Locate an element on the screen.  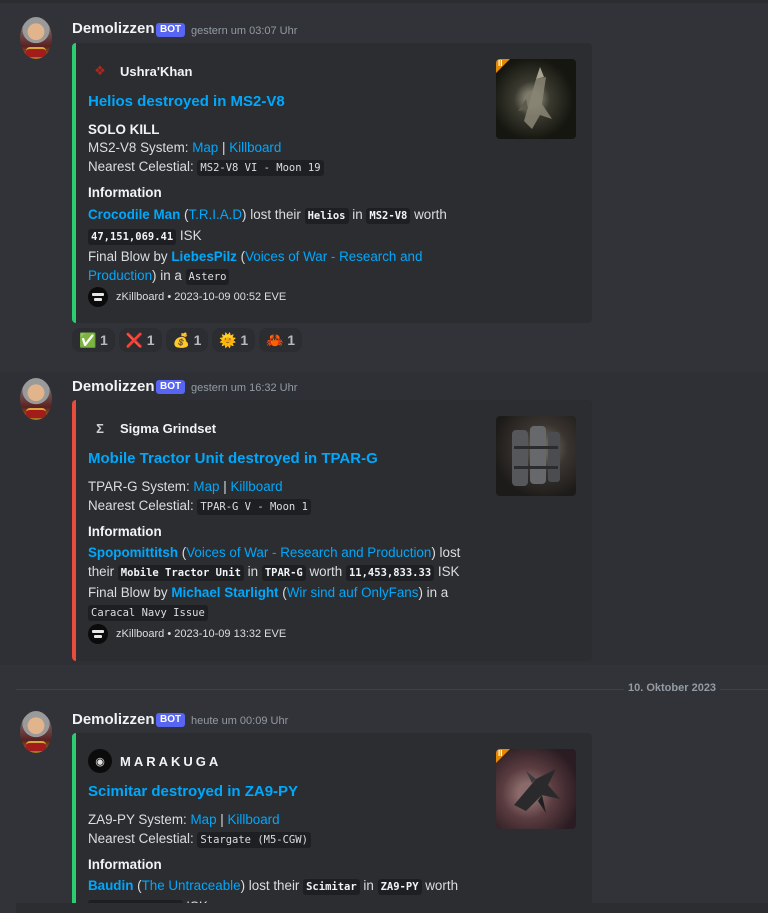
reaction-moneybag: 💰 1 is located at coordinates (187, 340).